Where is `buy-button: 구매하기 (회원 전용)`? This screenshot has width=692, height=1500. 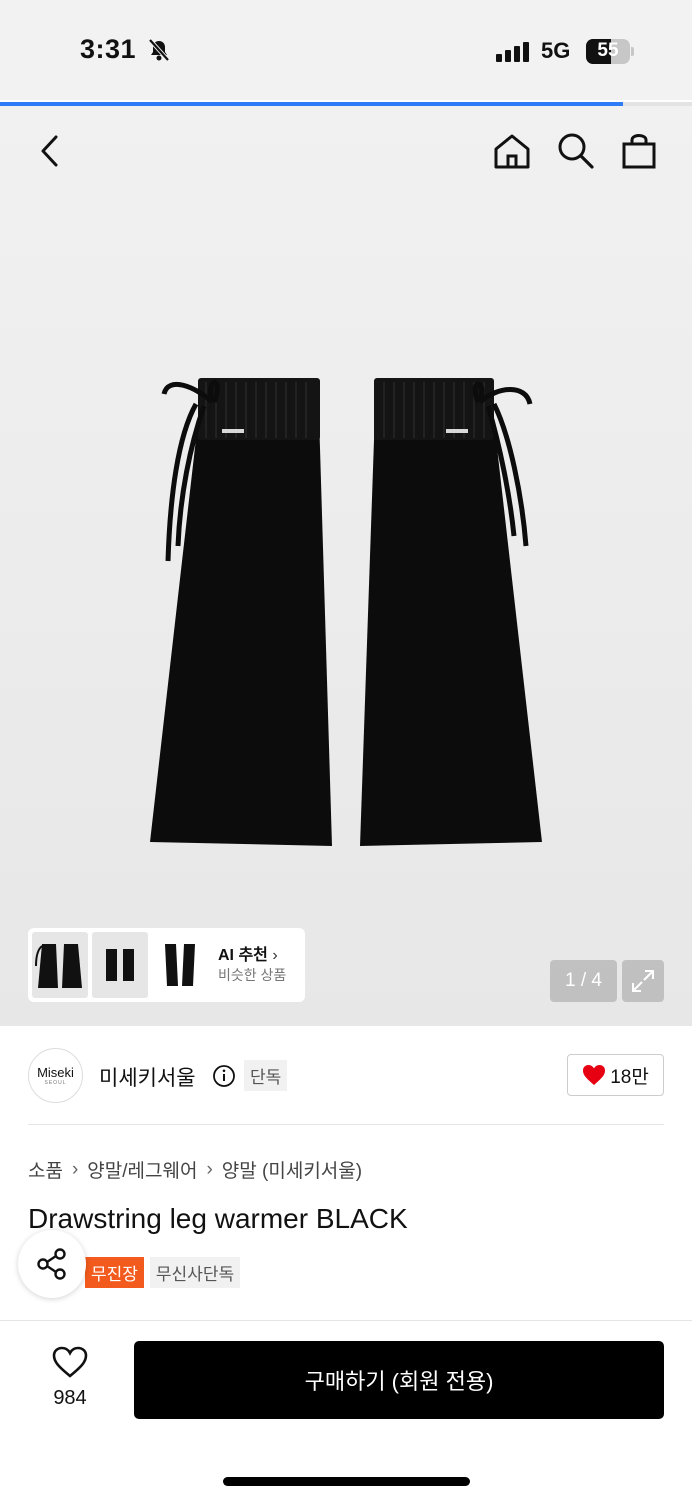
buy-button: 구매하기 (회원 전용) is located at coordinates (399, 1380).